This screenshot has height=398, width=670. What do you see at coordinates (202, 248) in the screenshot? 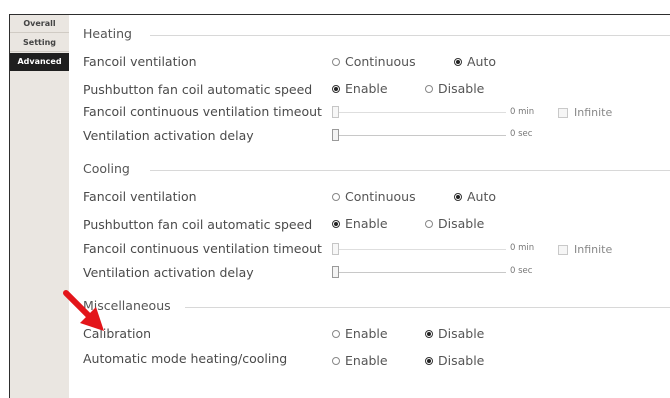
I see `cooling-timeout-label: Fancoil continuous ventilation timeout` at bounding box center [202, 248].